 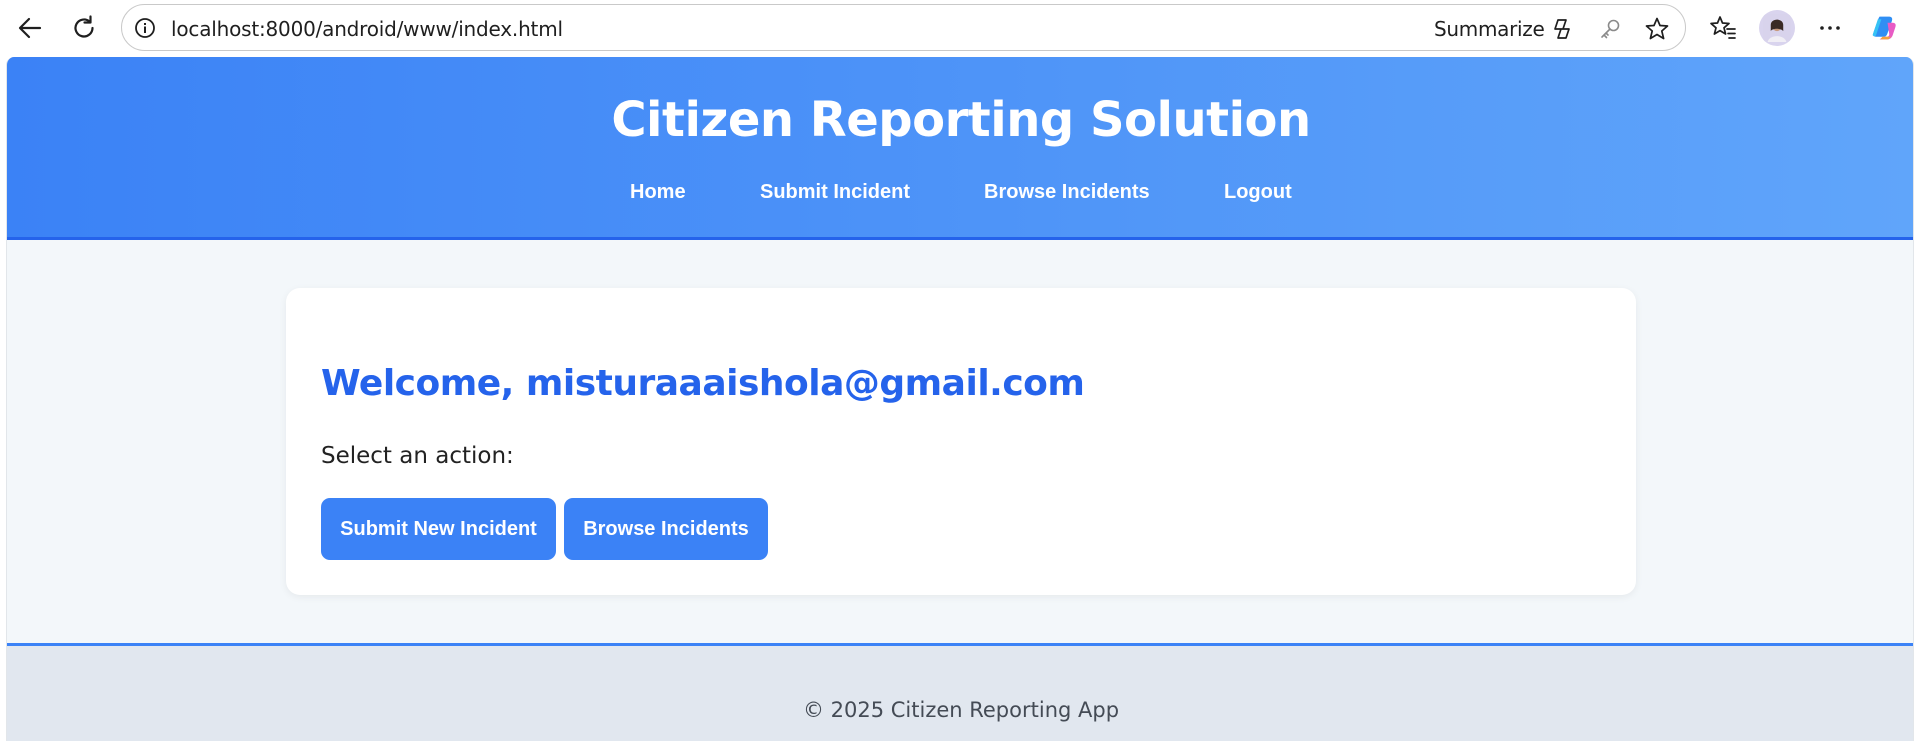 I want to click on profile-avatar, so click(x=1777, y=28).